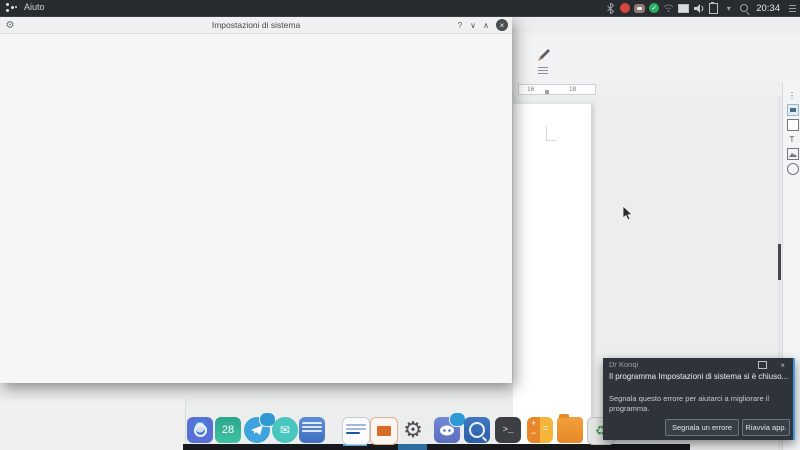 The height and width of the screenshot is (450, 800). What do you see at coordinates (486, 25) in the screenshot?
I see `maximize-button: ∧` at bounding box center [486, 25].